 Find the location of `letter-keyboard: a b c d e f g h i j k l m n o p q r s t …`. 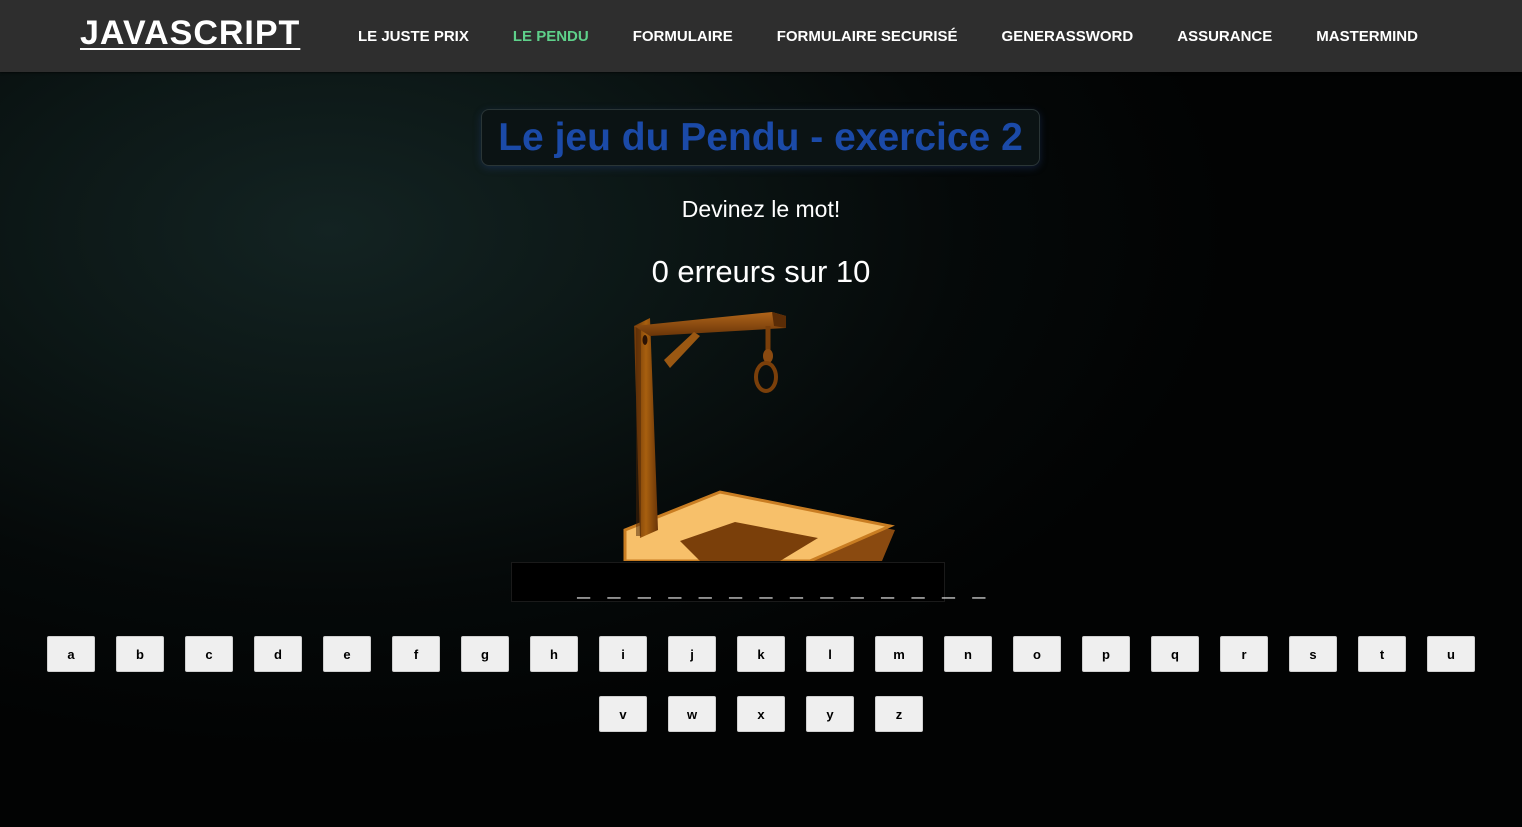

letter-keyboard: a b c d e f g h i j k l m n o p q r s t … is located at coordinates (761, 696).